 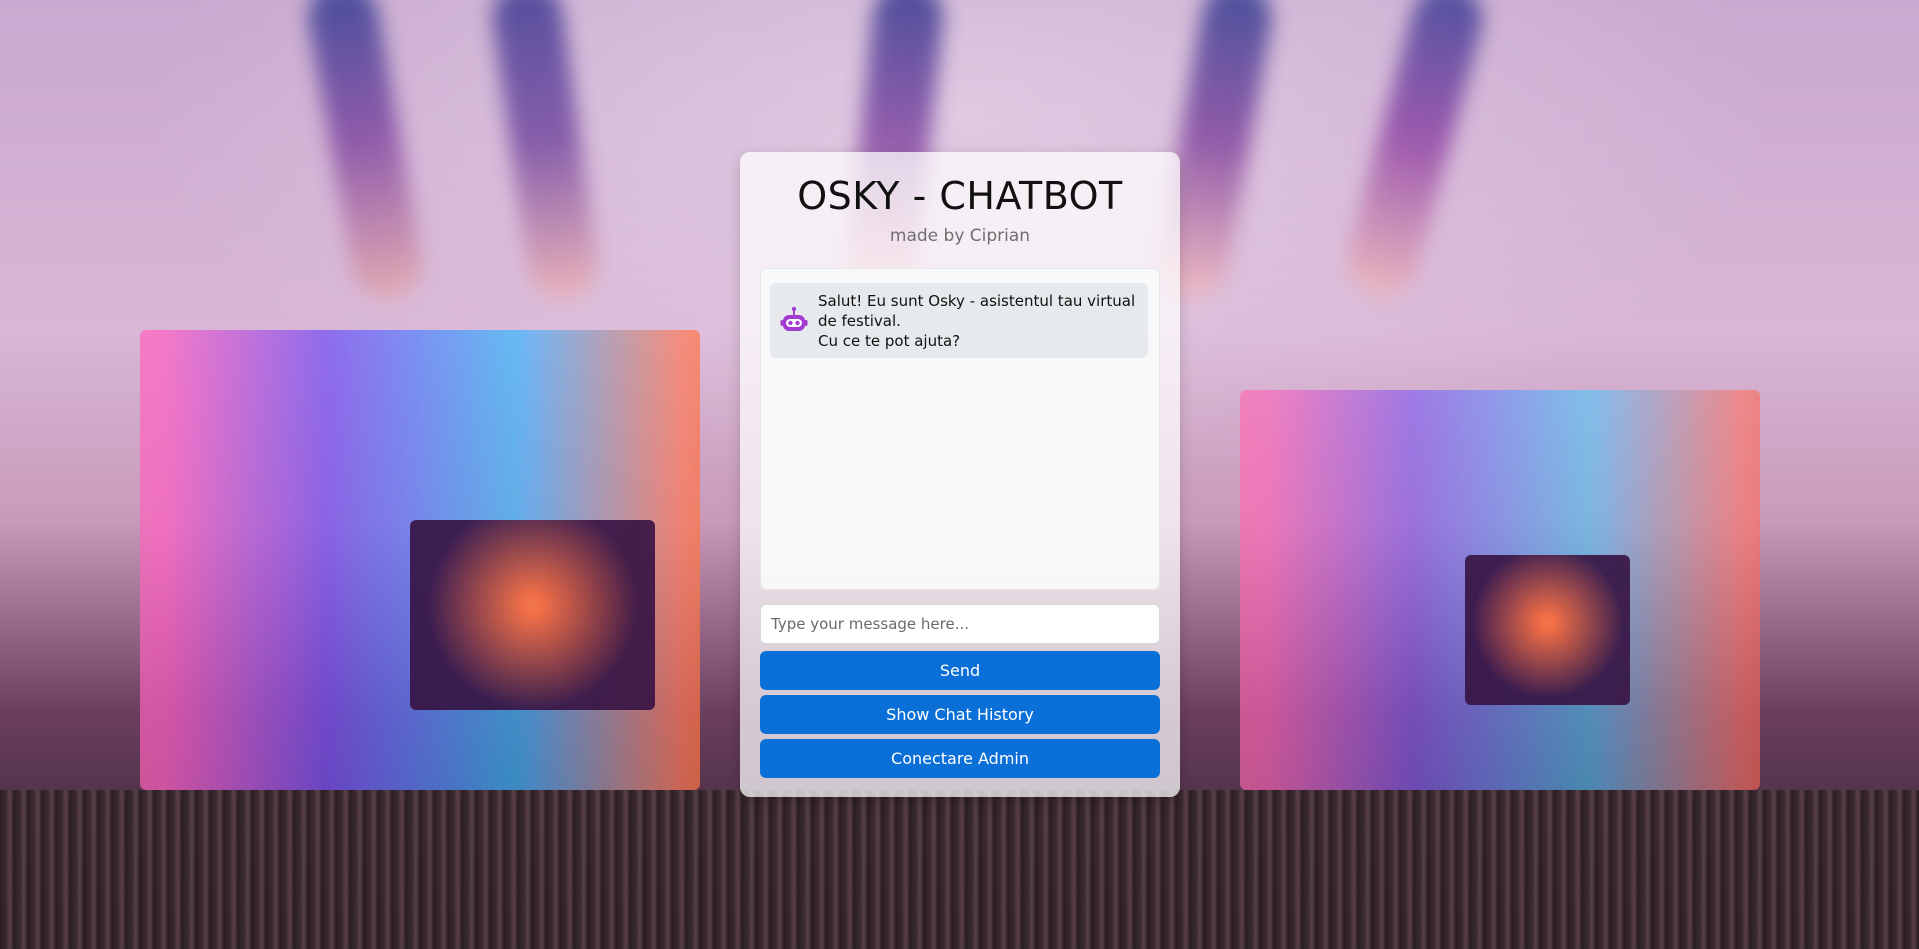 What do you see at coordinates (1547, 630) in the screenshot?
I see `stage-right-screen` at bounding box center [1547, 630].